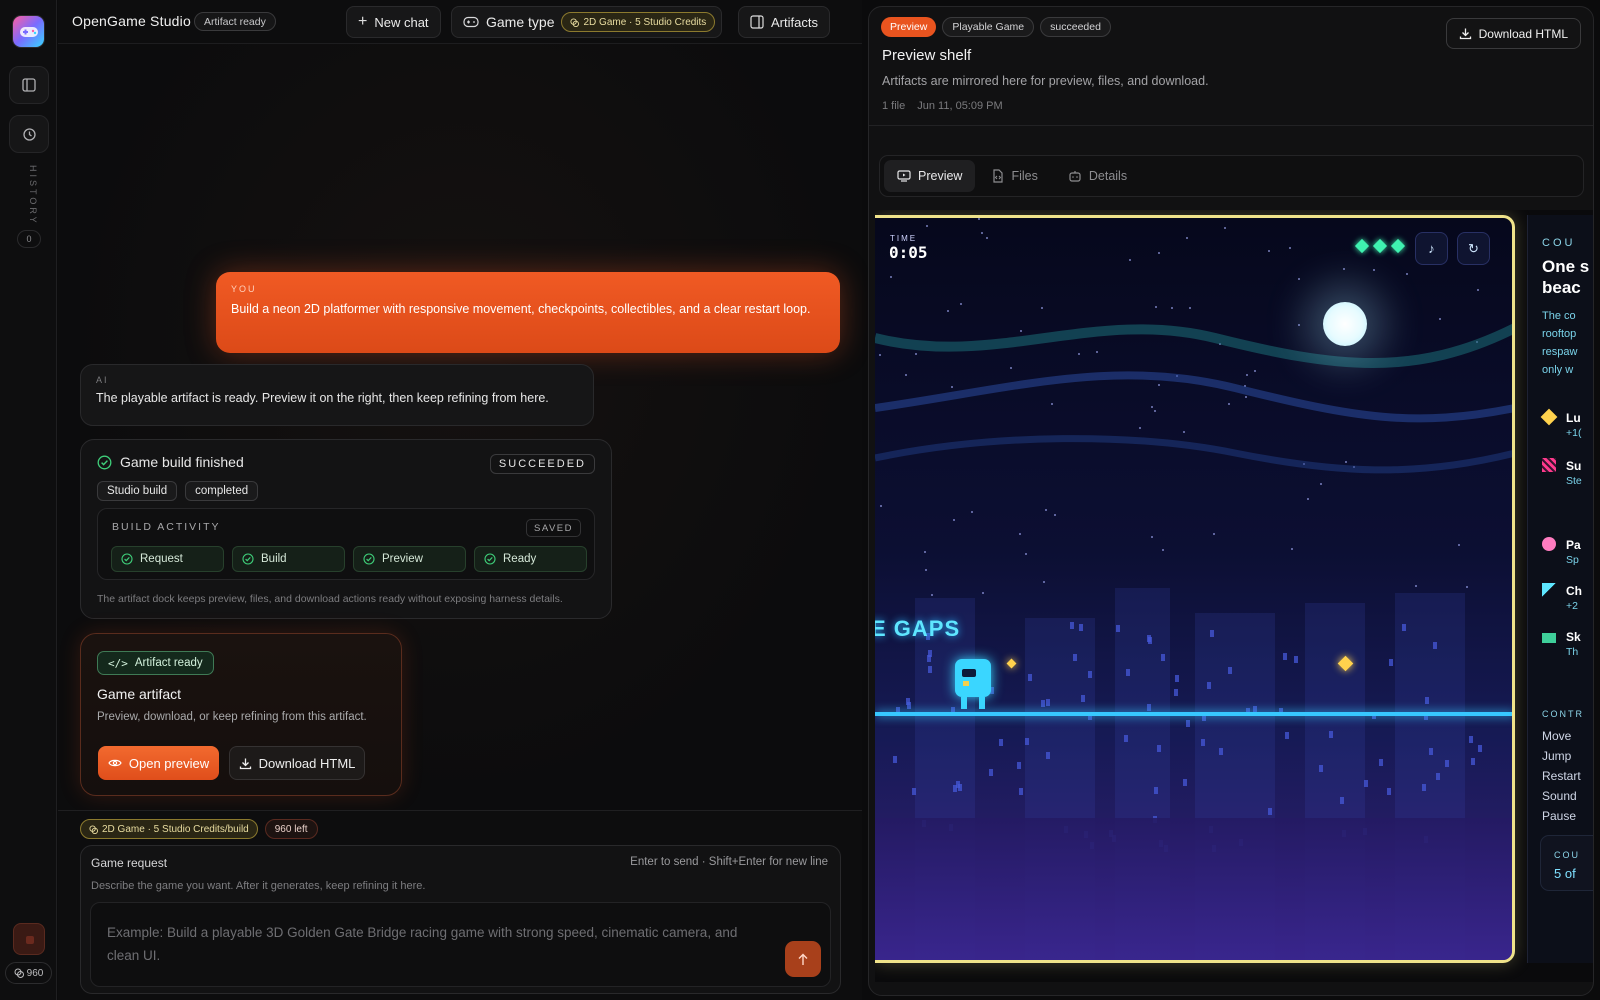 This screenshot has width=1600, height=1000. Describe the element at coordinates (33, 195) in the screenshot. I see `history-label: HISTORY` at that location.